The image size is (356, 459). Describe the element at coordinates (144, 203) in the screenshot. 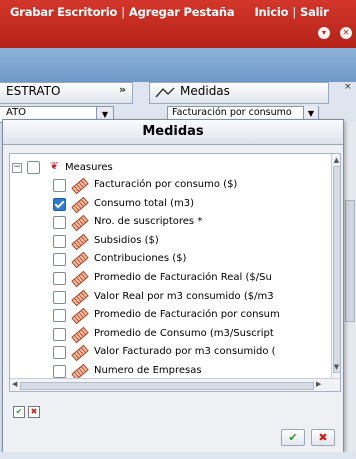

I see `measure-label: Consumo total (m3)` at that location.